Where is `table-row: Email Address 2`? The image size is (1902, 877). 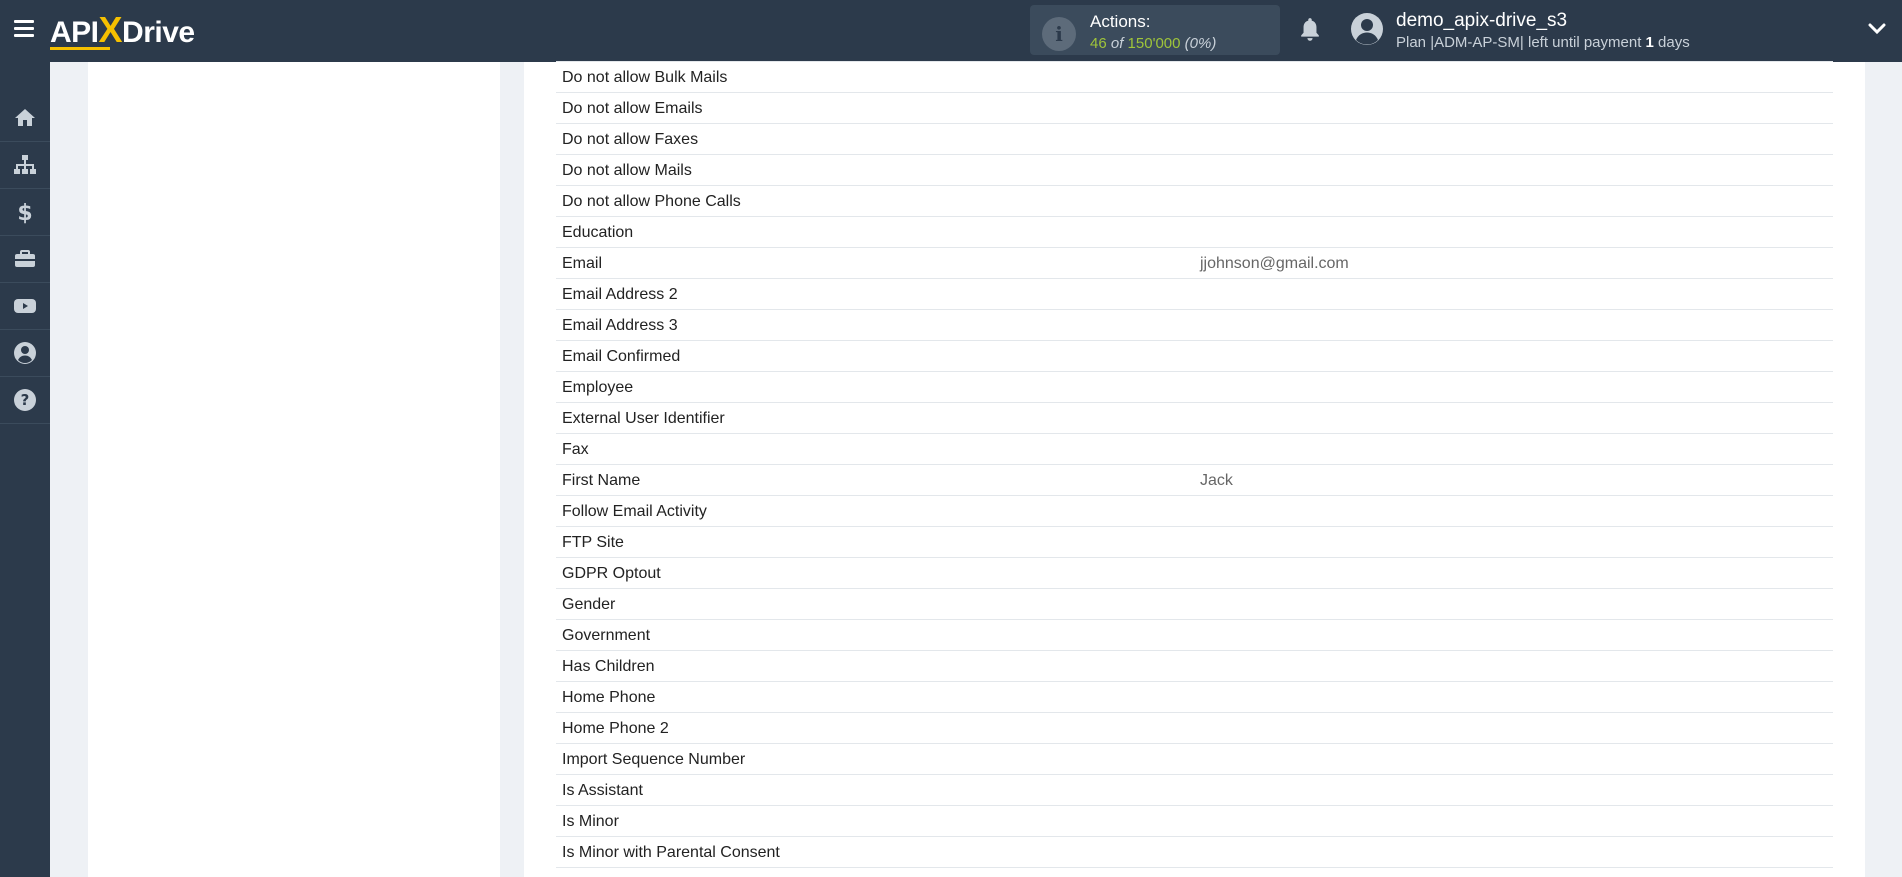 table-row: Email Address 2 is located at coordinates (1194, 294).